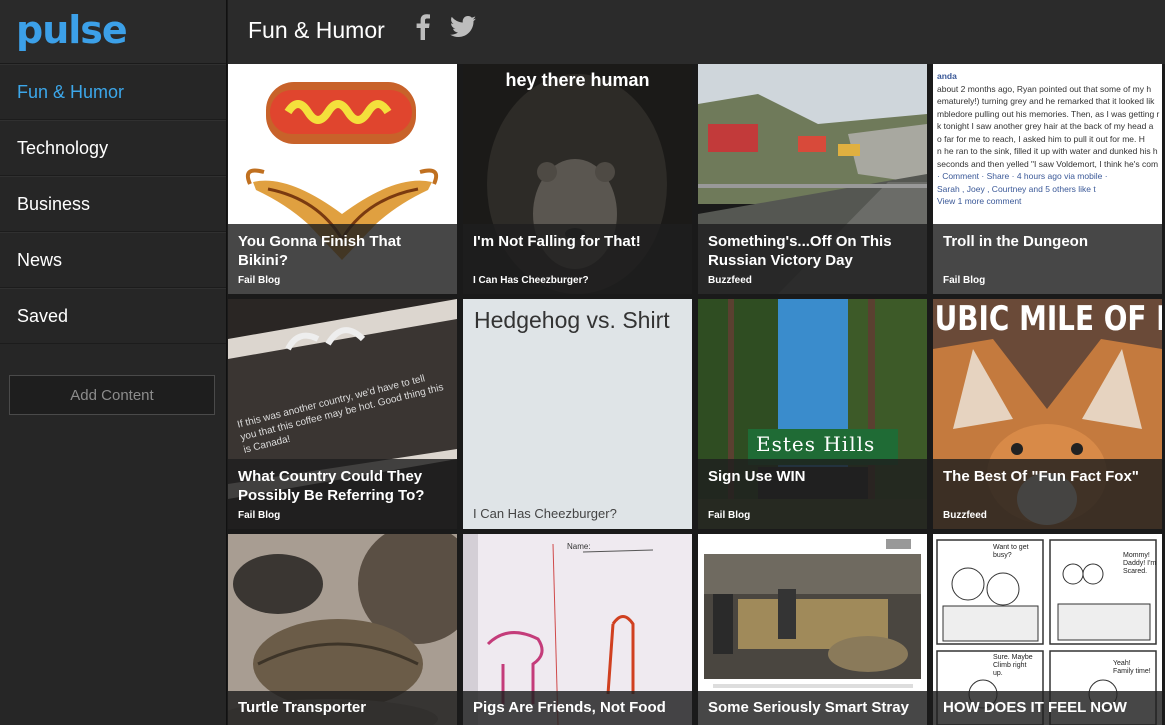  What do you see at coordinates (947, 76) in the screenshot?
I see `fb-post-line: anda` at bounding box center [947, 76].